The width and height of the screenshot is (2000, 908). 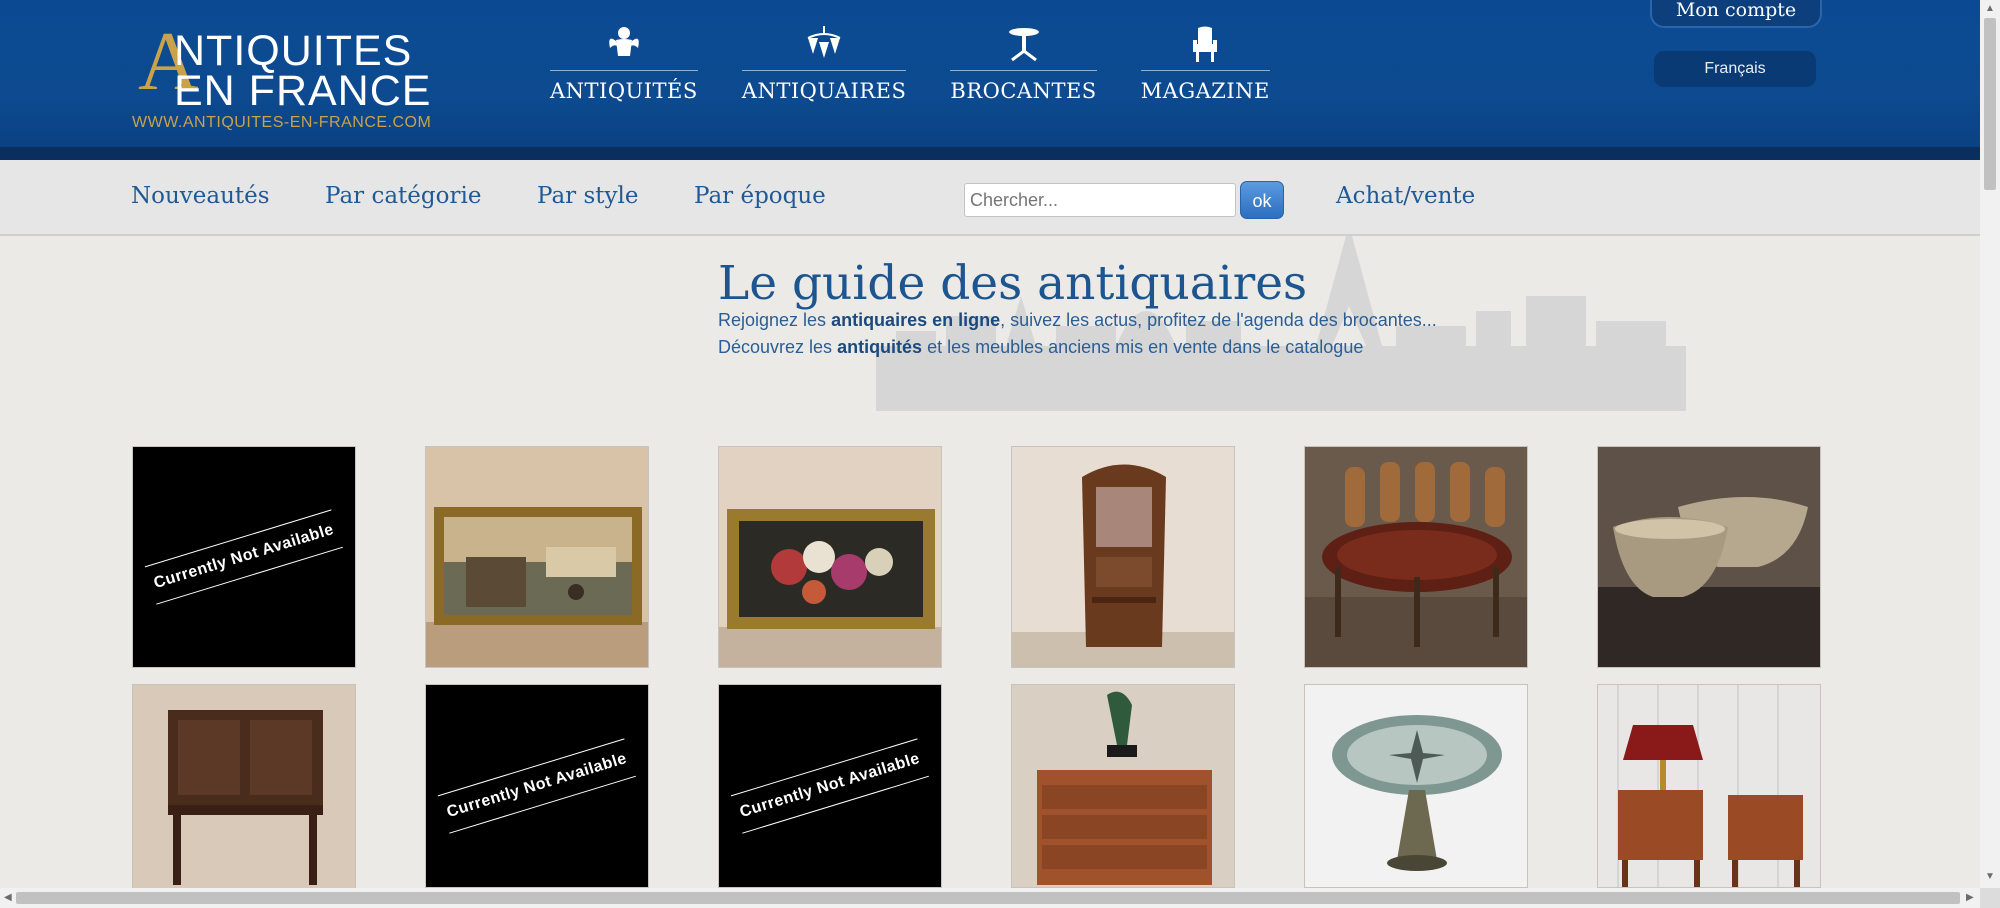 What do you see at coordinates (1123, 557) in the screenshot?
I see `product-tile-vitrine` at bounding box center [1123, 557].